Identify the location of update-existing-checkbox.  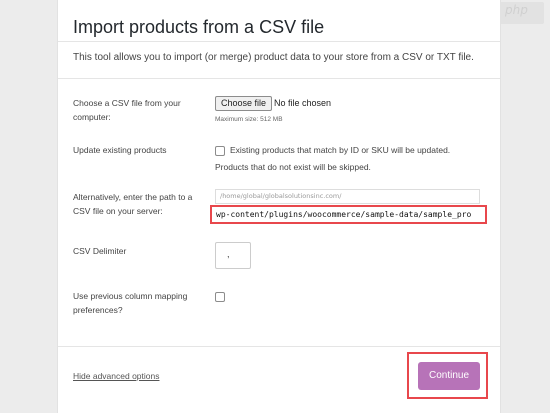
(220, 151).